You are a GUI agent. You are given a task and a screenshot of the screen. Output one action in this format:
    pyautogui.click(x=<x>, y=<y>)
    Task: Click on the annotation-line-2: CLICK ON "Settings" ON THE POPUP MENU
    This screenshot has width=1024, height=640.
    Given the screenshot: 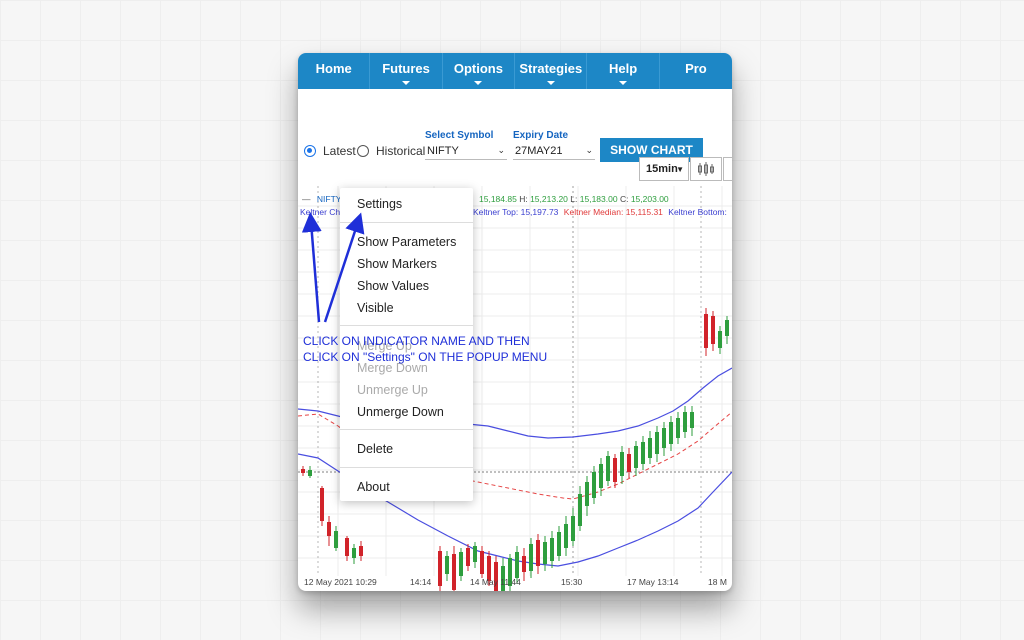 What is the action you would take?
    pyautogui.click(x=425, y=357)
    